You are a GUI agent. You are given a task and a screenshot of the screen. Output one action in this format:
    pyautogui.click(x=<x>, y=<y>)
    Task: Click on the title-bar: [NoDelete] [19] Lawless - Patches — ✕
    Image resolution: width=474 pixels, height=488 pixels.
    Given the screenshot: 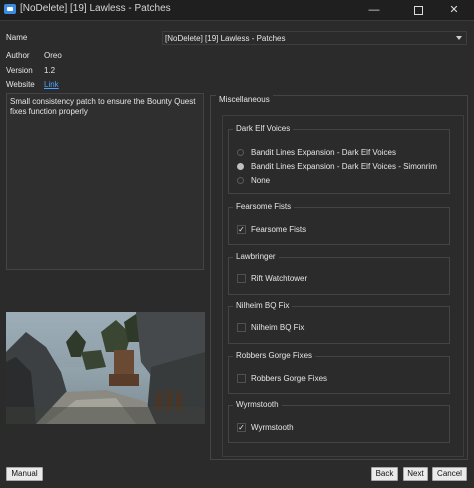 What is the action you would take?
    pyautogui.click(x=237, y=10)
    